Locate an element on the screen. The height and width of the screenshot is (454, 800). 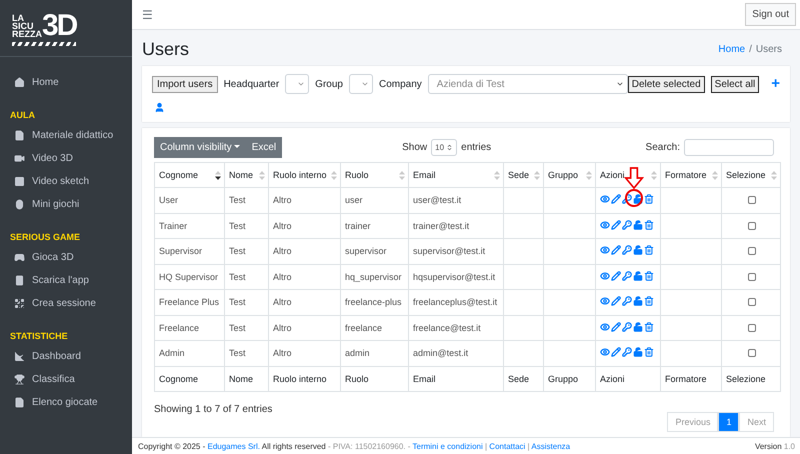
column-header: Ruolo interno is located at coordinates (304, 175).